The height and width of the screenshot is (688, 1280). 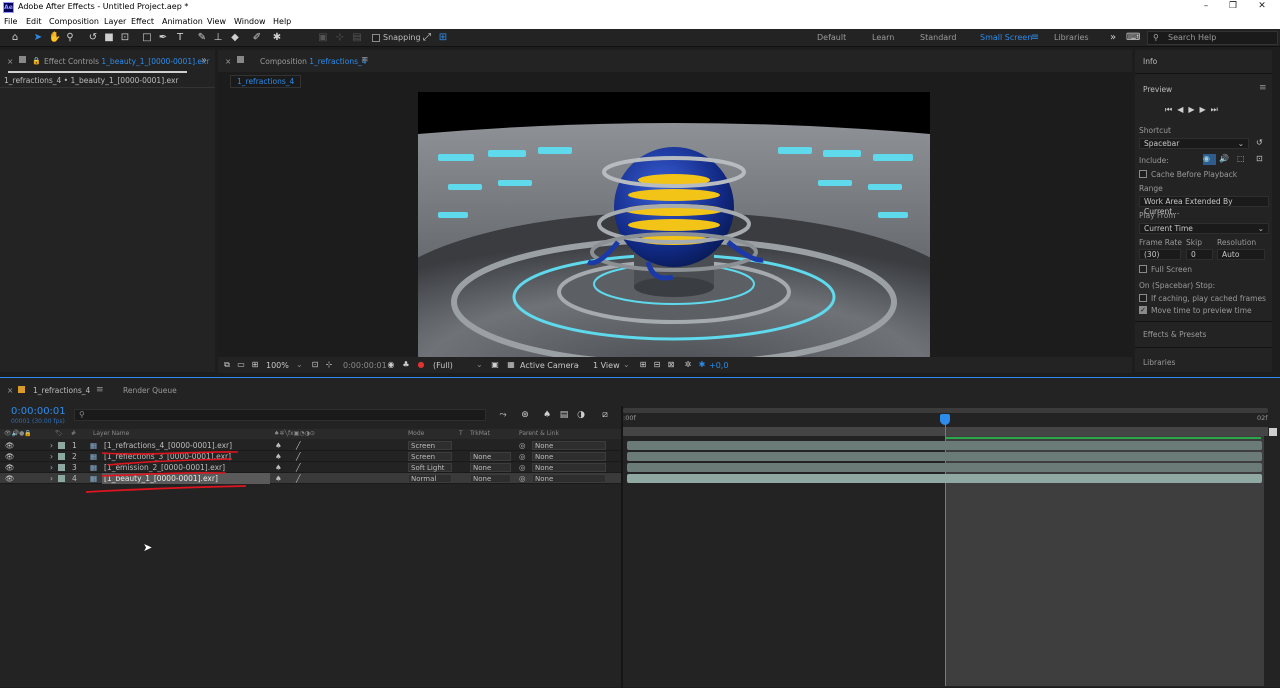 I want to click on preview-panel-label: Preview, so click(x=1157, y=89).